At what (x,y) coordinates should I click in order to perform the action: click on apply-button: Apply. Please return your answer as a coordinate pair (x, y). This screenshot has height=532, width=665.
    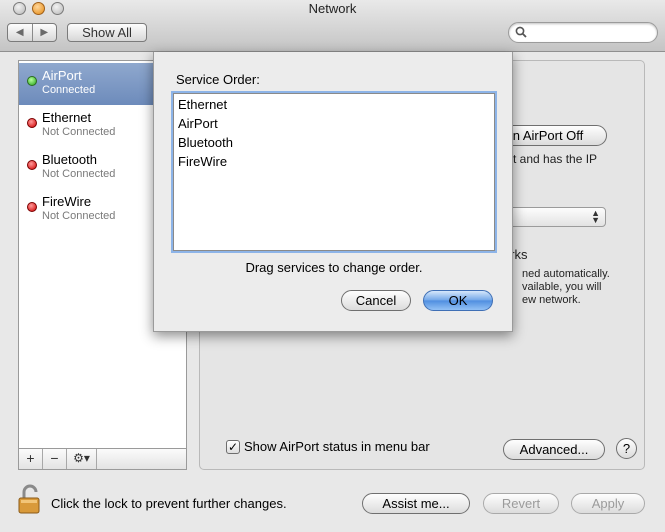
    Looking at the image, I should click on (608, 503).